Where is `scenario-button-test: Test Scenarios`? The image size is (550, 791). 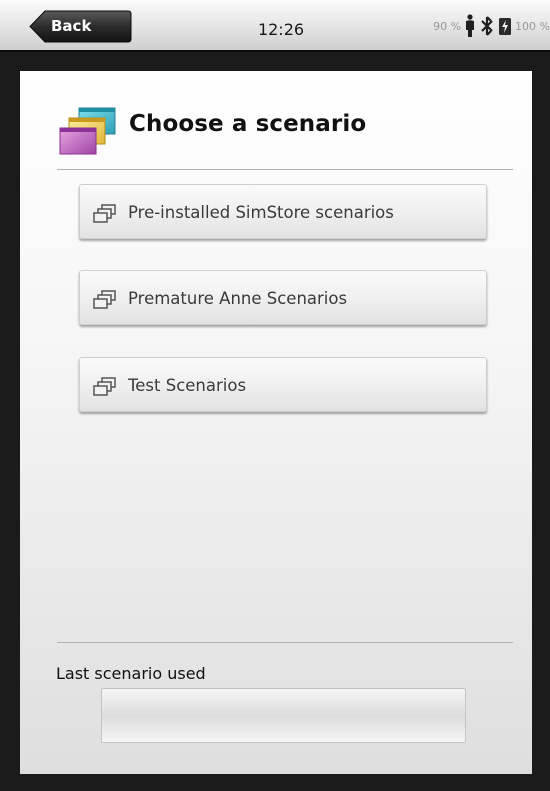 scenario-button-test: Test Scenarios is located at coordinates (283, 384).